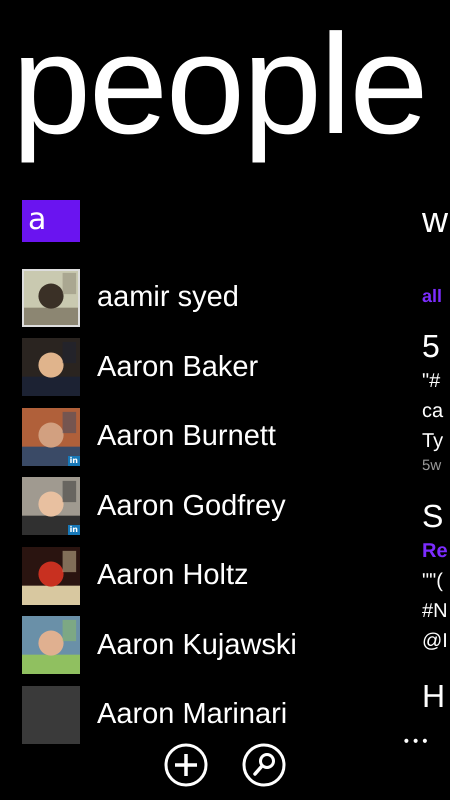 The image size is (450, 800). What do you see at coordinates (435, 551) in the screenshot?
I see `post-source: Re` at bounding box center [435, 551].